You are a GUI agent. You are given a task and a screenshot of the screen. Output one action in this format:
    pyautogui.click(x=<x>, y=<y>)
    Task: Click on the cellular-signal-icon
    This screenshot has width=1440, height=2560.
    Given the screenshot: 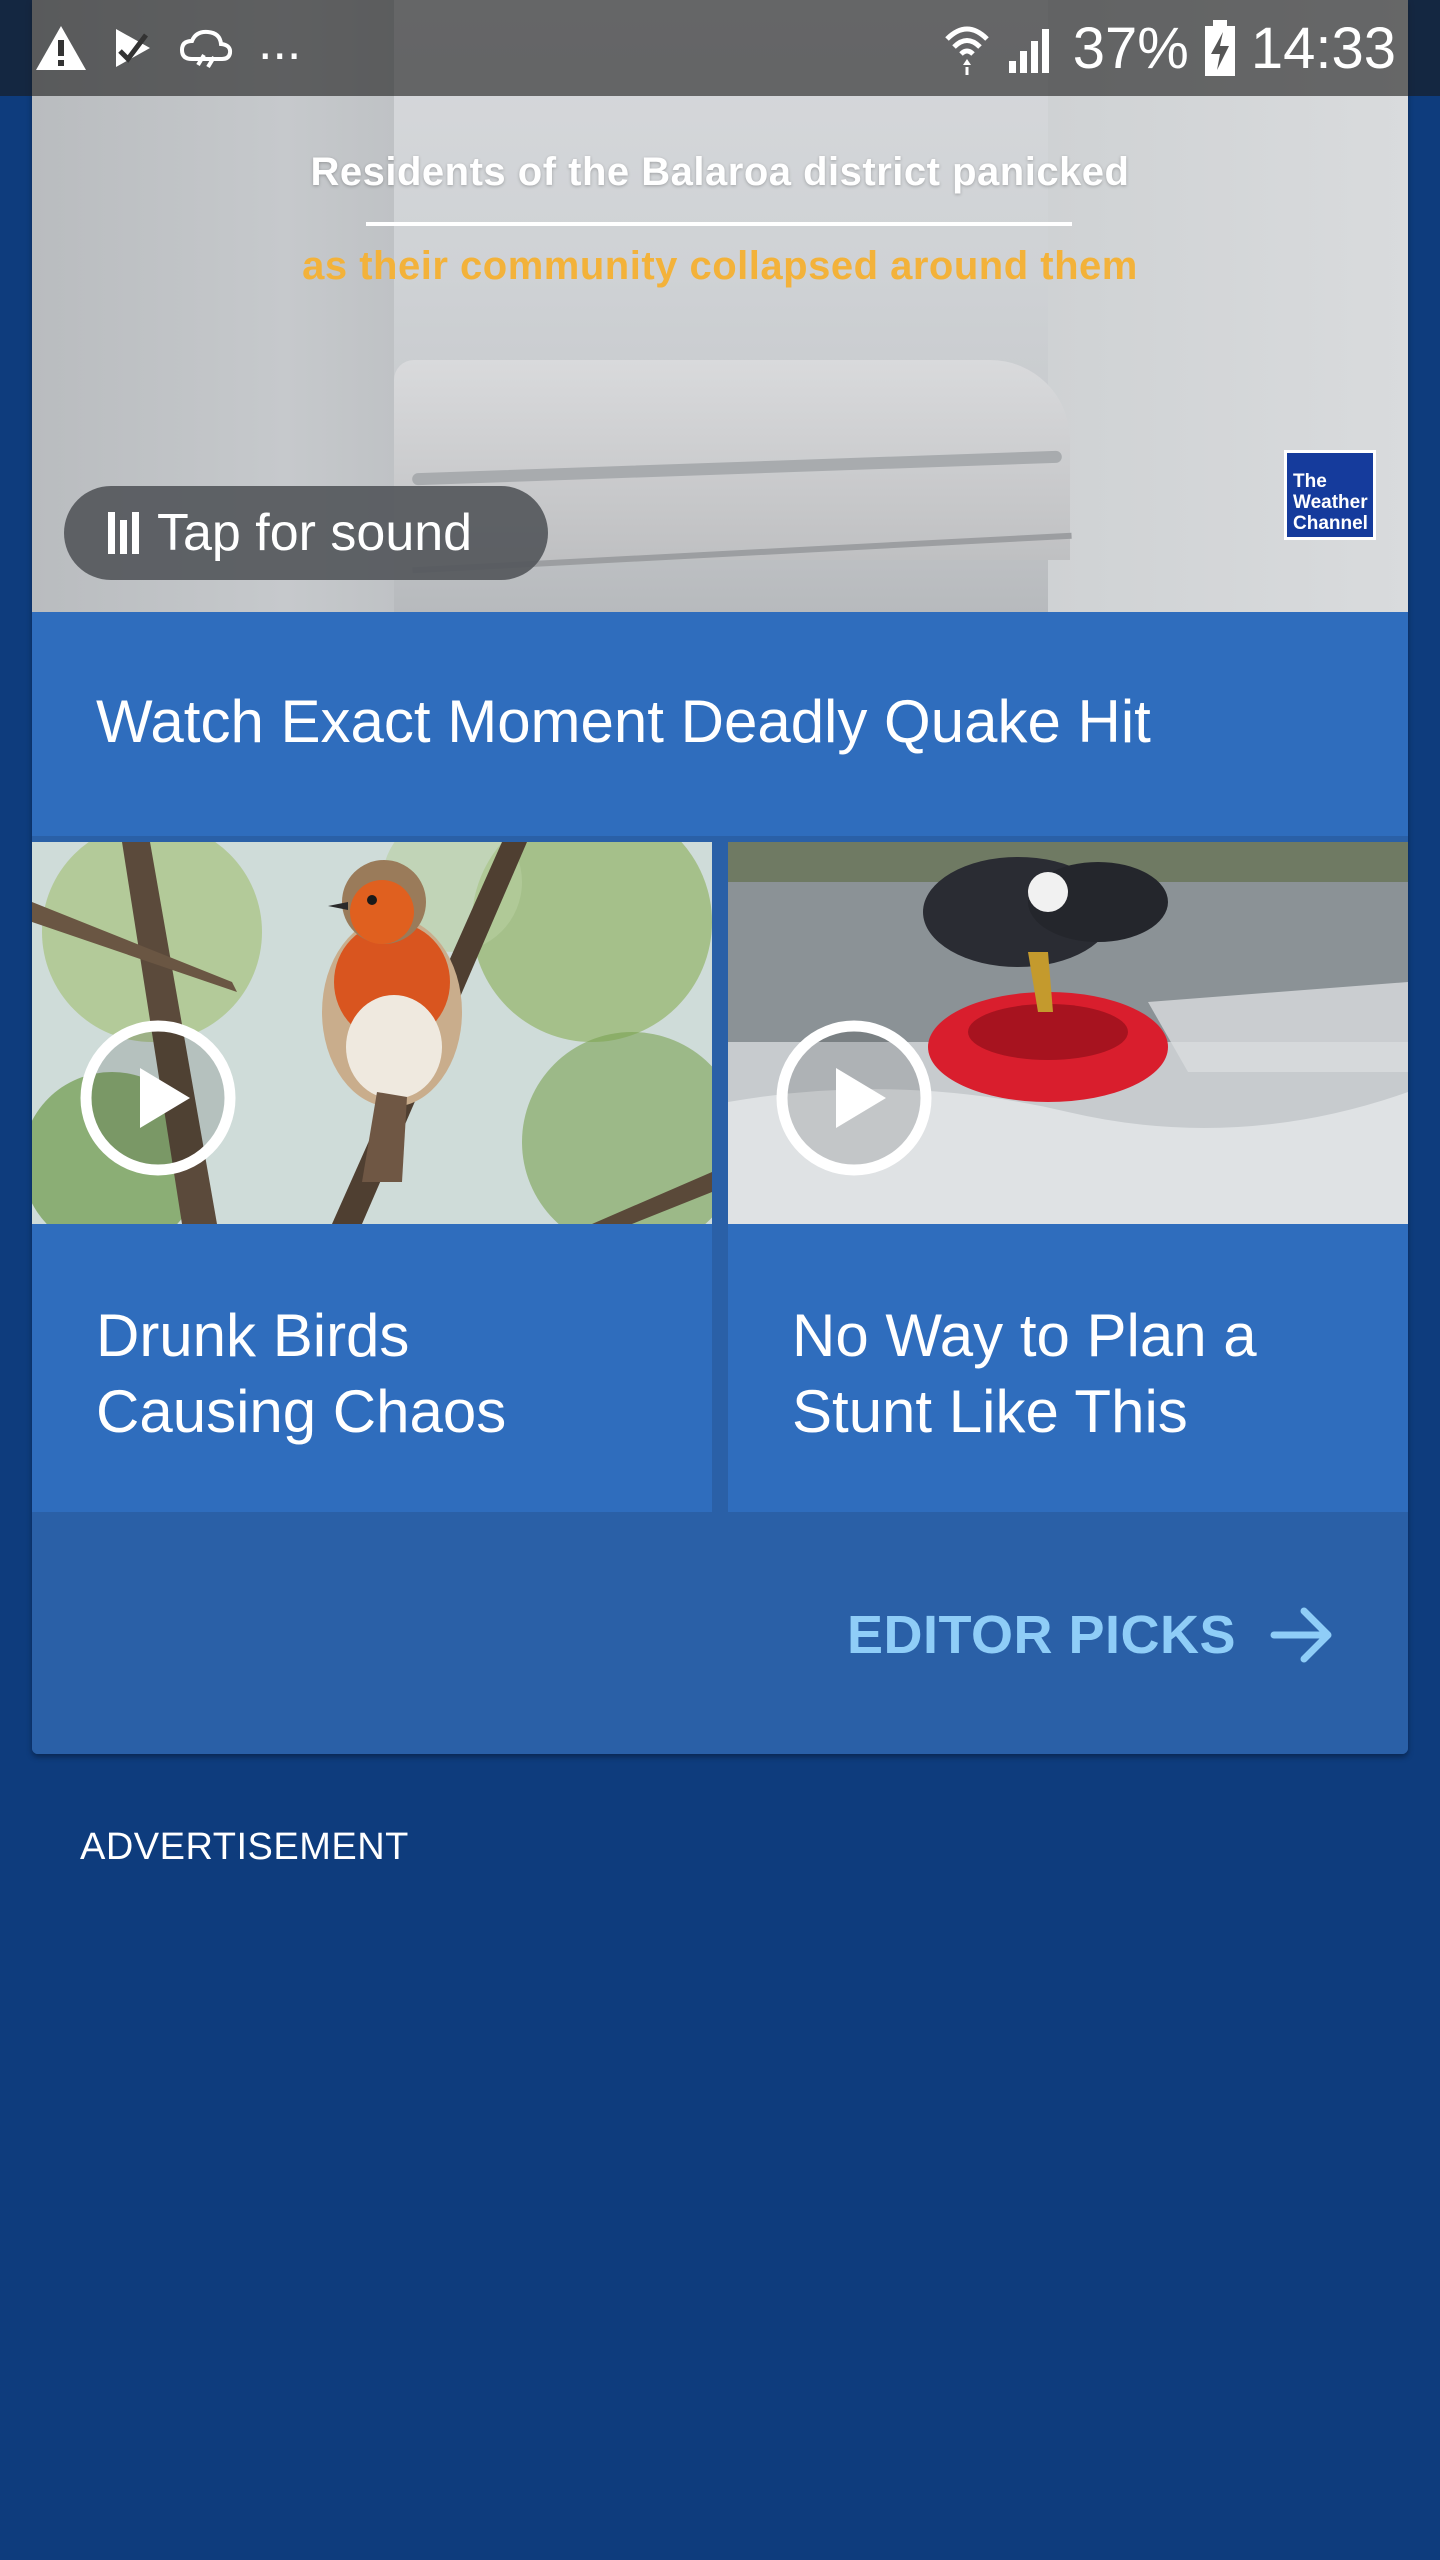 What is the action you would take?
    pyautogui.click(x=1028, y=51)
    